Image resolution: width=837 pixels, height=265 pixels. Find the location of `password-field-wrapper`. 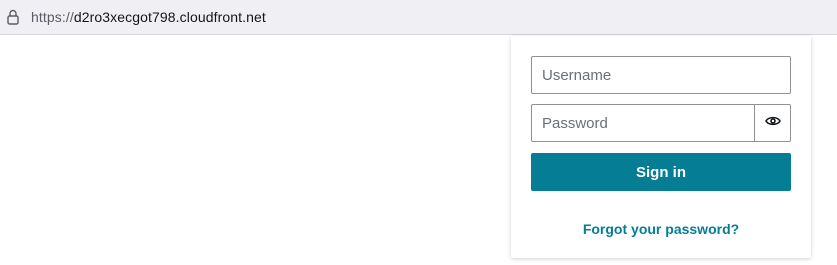

password-field-wrapper is located at coordinates (661, 123).